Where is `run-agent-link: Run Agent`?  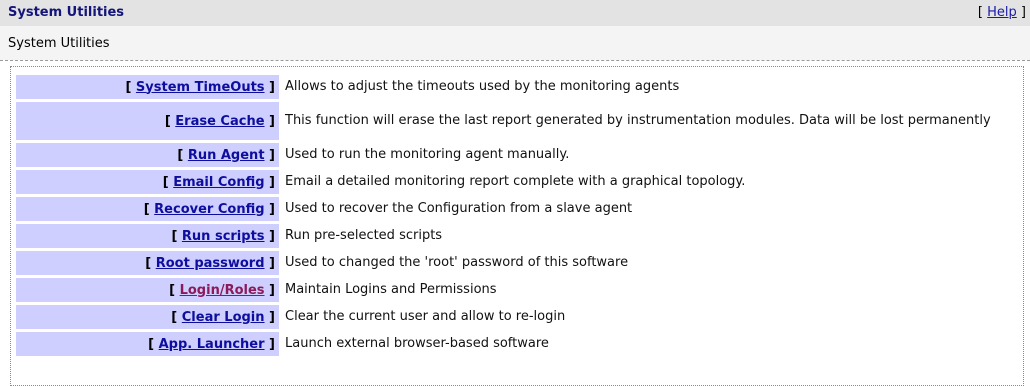
run-agent-link: Run Agent is located at coordinates (226, 155).